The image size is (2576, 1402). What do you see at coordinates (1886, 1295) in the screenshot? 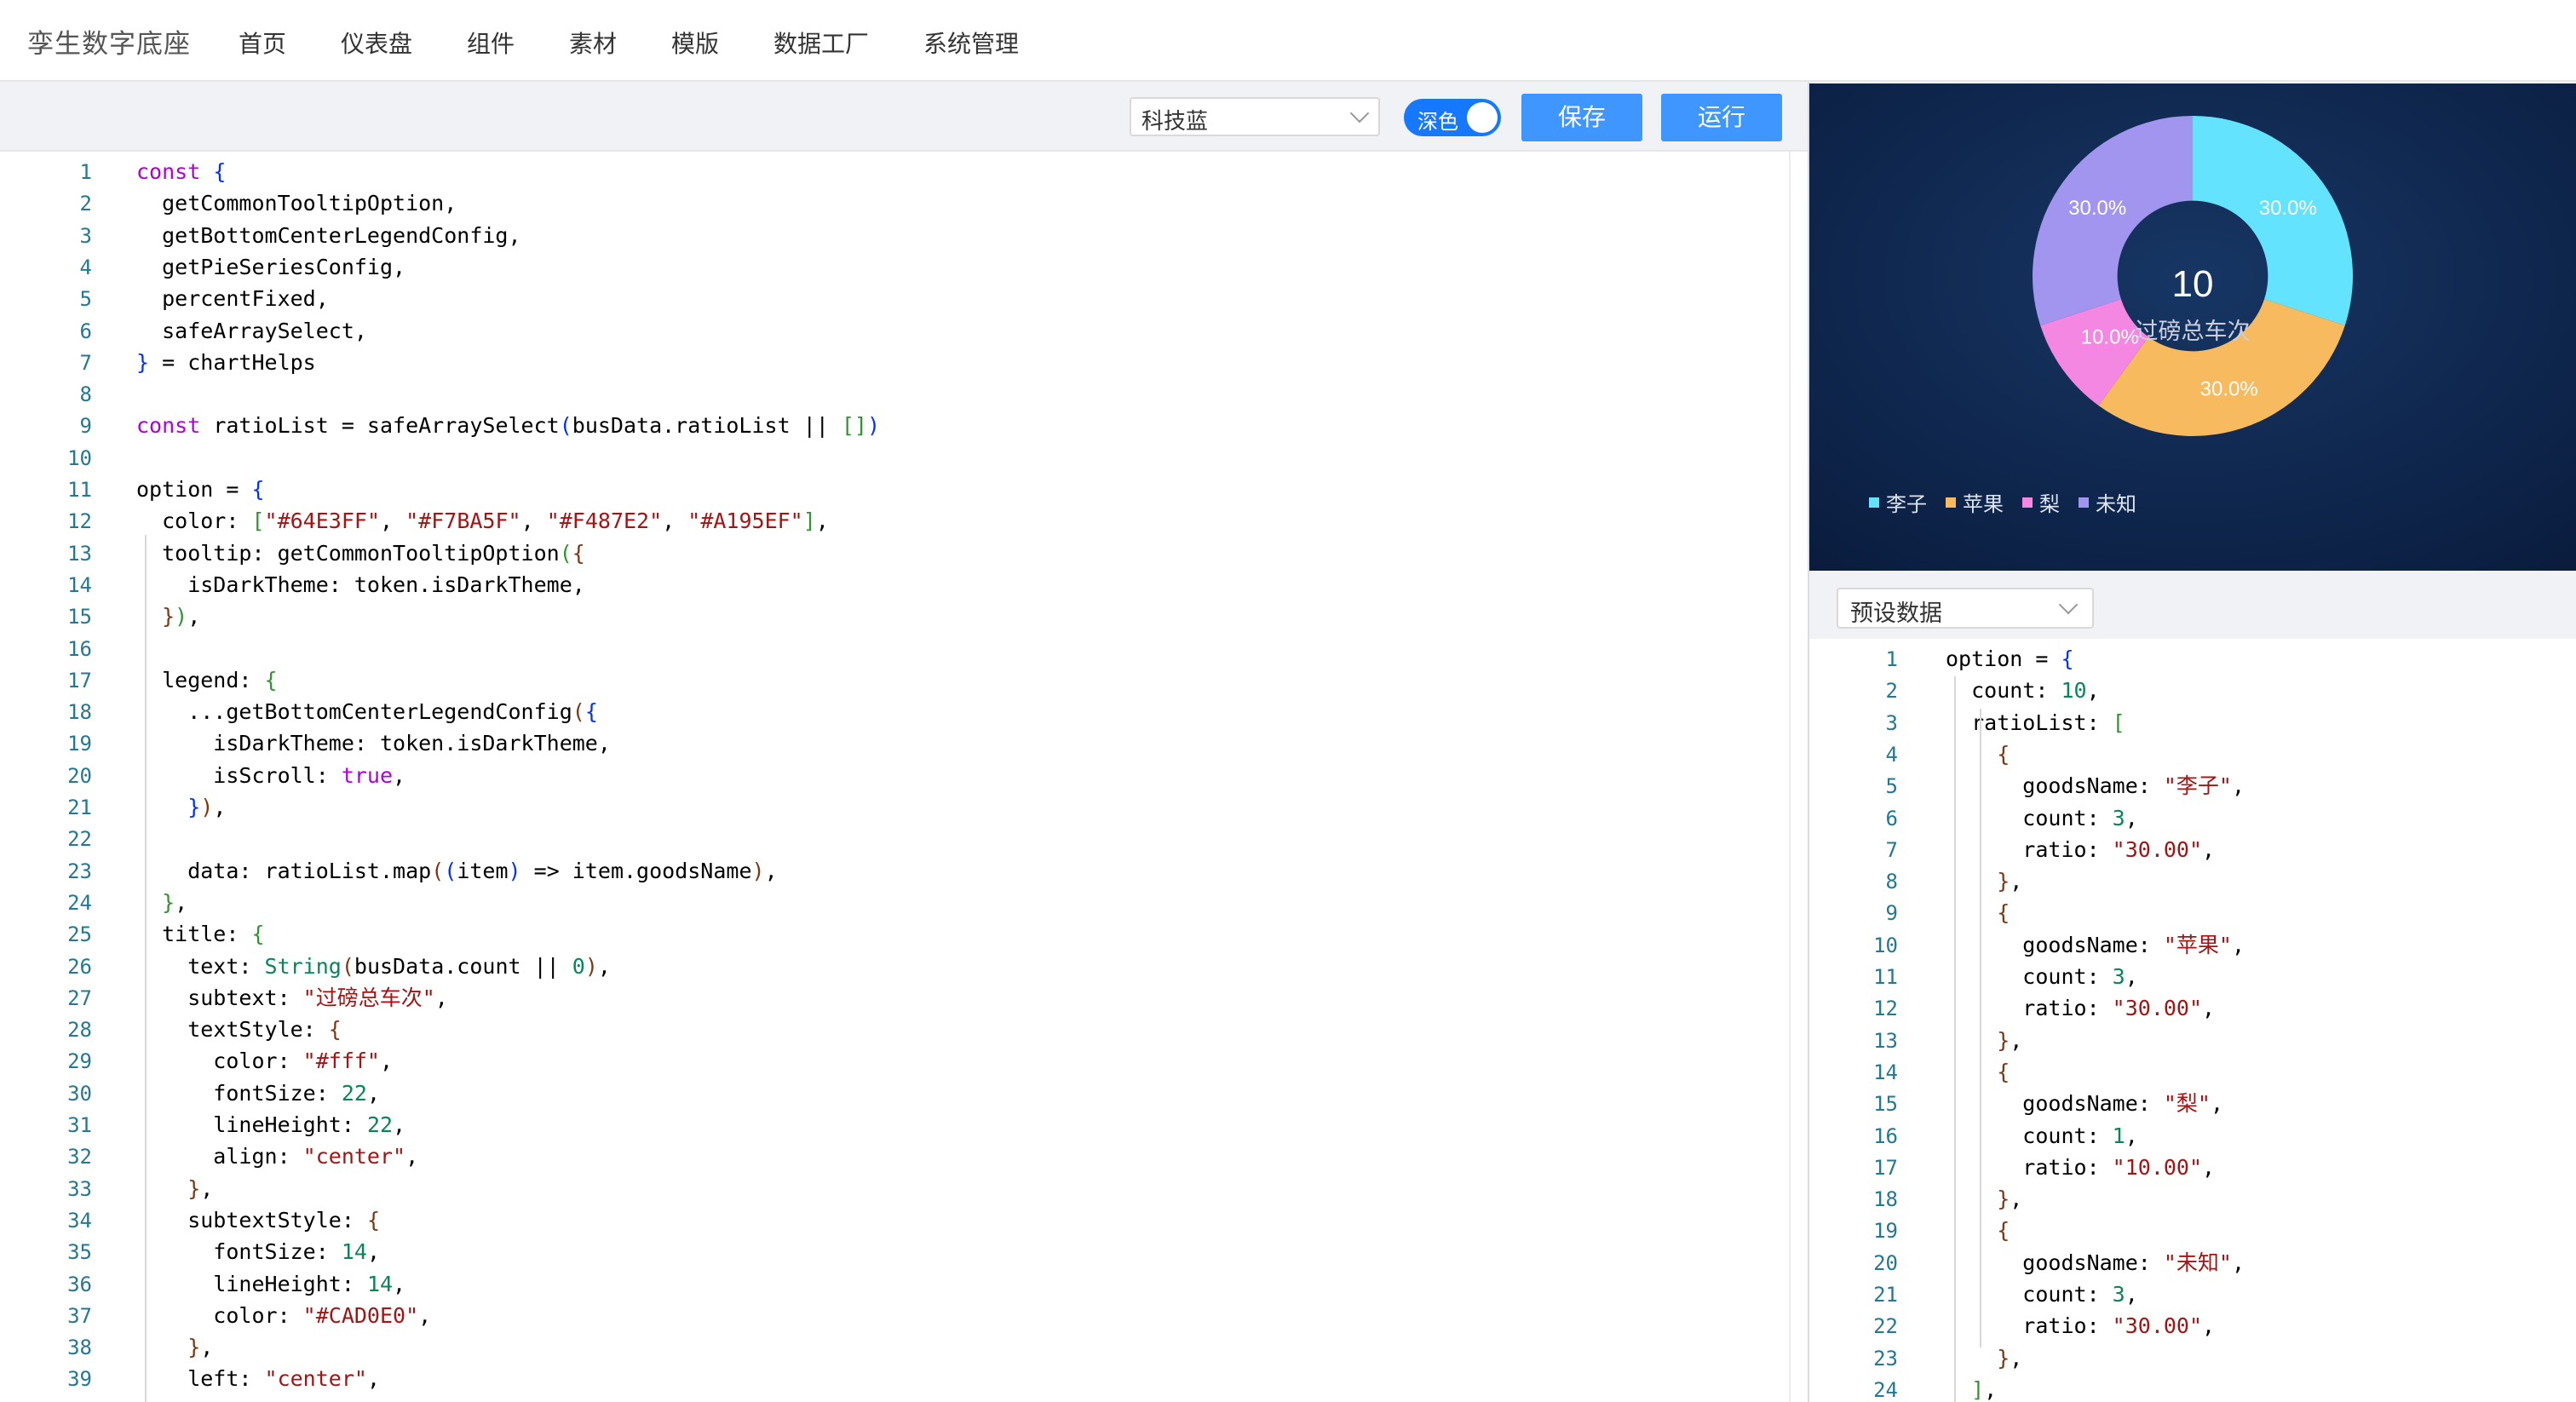
I see `line-number: 21` at bounding box center [1886, 1295].